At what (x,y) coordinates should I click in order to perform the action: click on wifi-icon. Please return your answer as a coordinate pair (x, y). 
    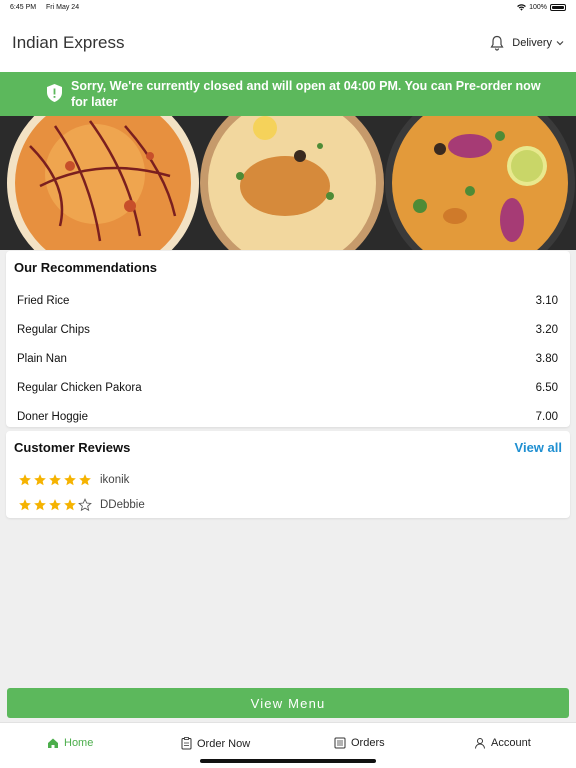
    Looking at the image, I should click on (521, 7).